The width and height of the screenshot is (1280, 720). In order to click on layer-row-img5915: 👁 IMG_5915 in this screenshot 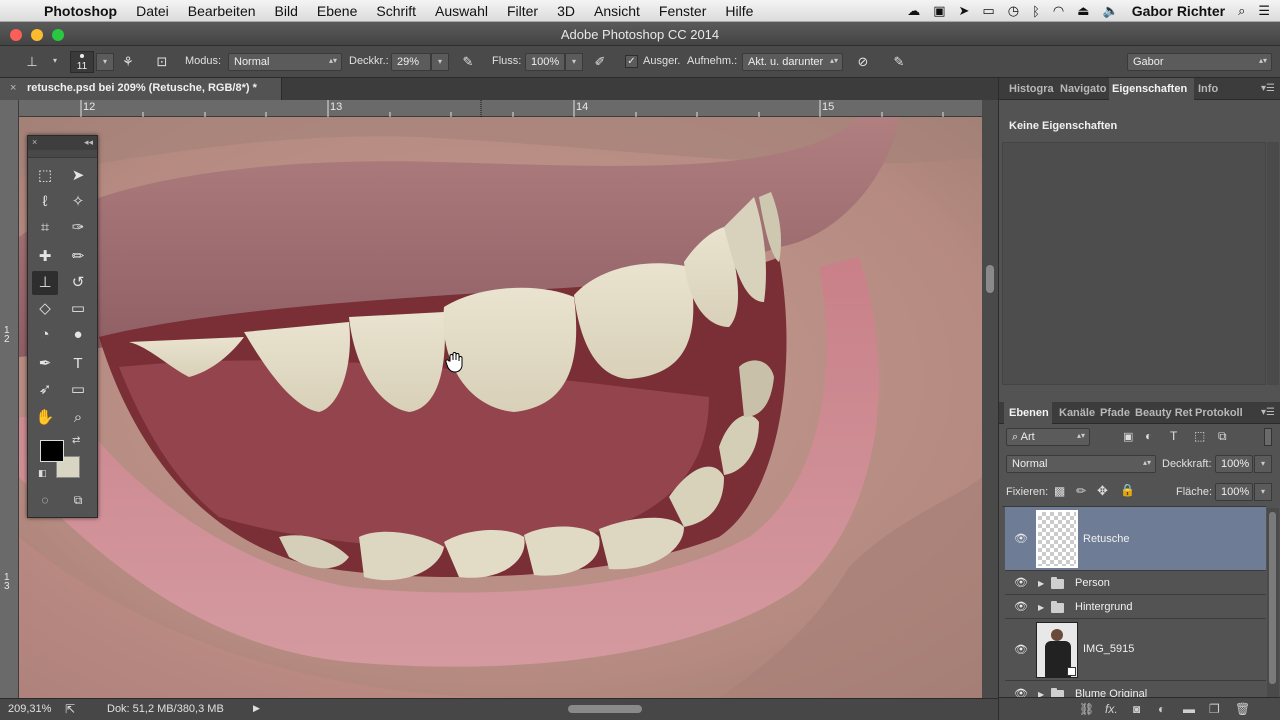, I will do `click(1135, 650)`.